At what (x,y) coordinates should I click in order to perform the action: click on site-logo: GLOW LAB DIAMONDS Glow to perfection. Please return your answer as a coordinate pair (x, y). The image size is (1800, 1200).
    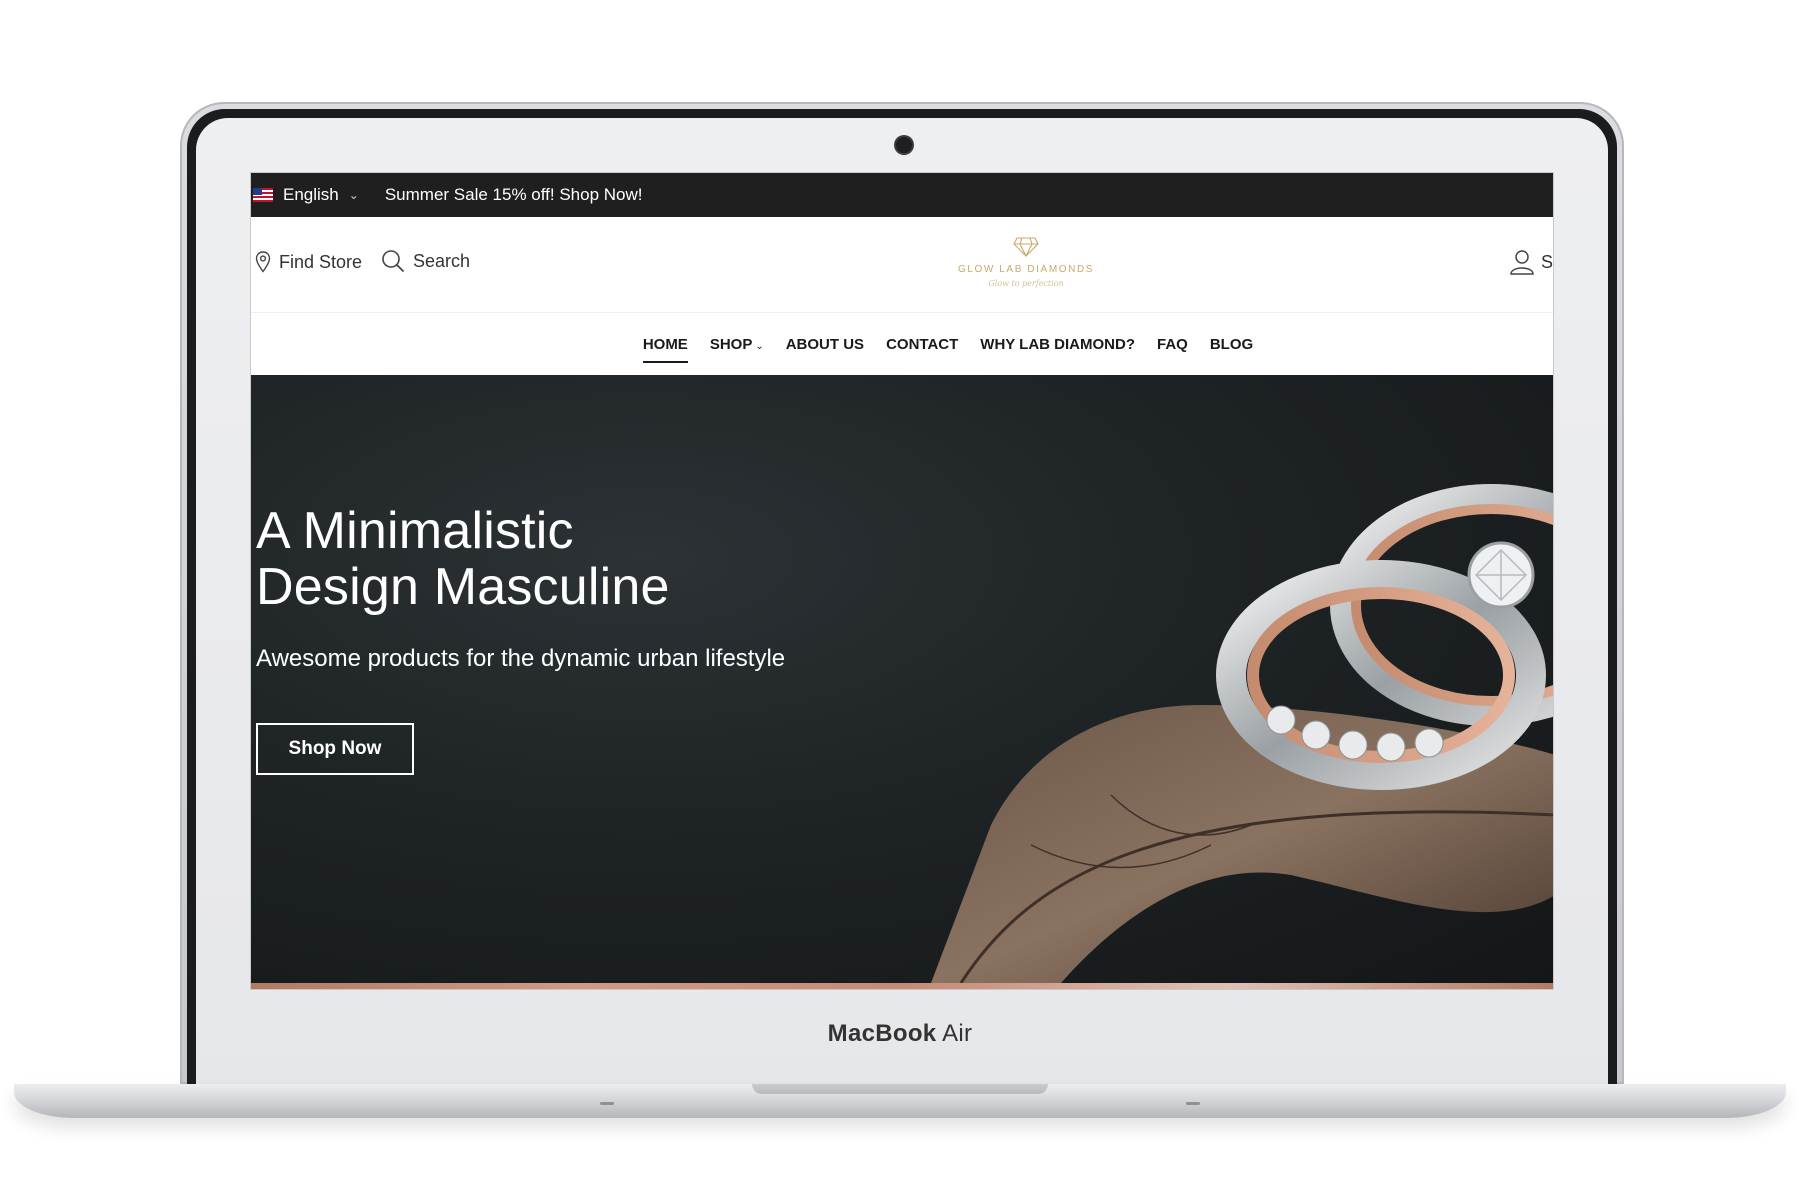
    Looking at the image, I should click on (1026, 269).